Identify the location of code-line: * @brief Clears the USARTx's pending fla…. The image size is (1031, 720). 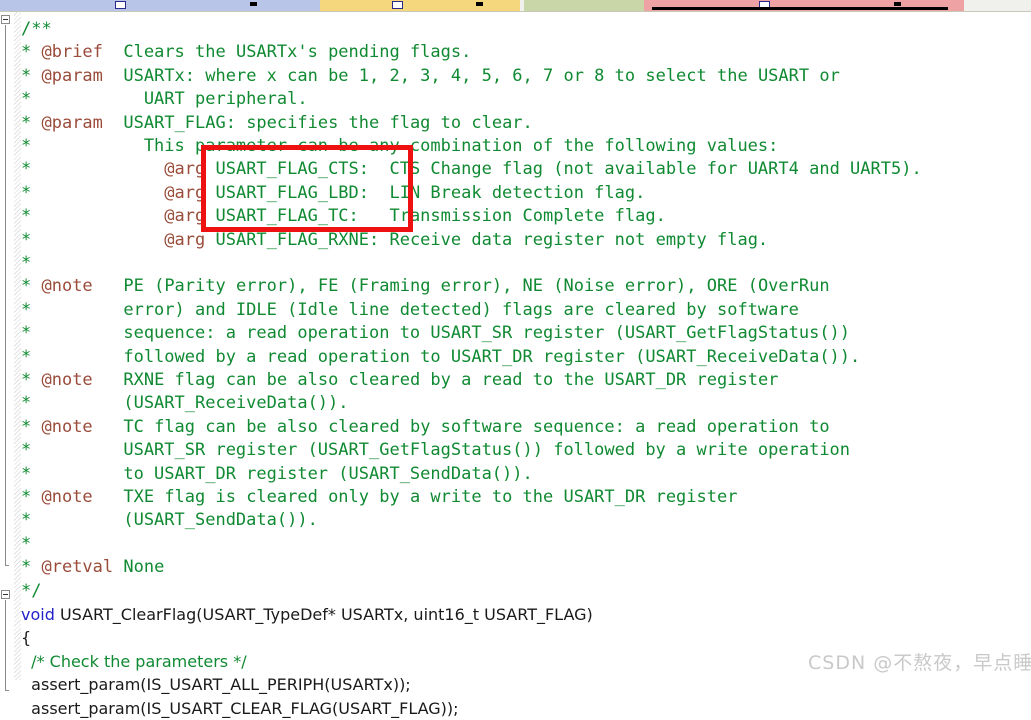
(246, 52).